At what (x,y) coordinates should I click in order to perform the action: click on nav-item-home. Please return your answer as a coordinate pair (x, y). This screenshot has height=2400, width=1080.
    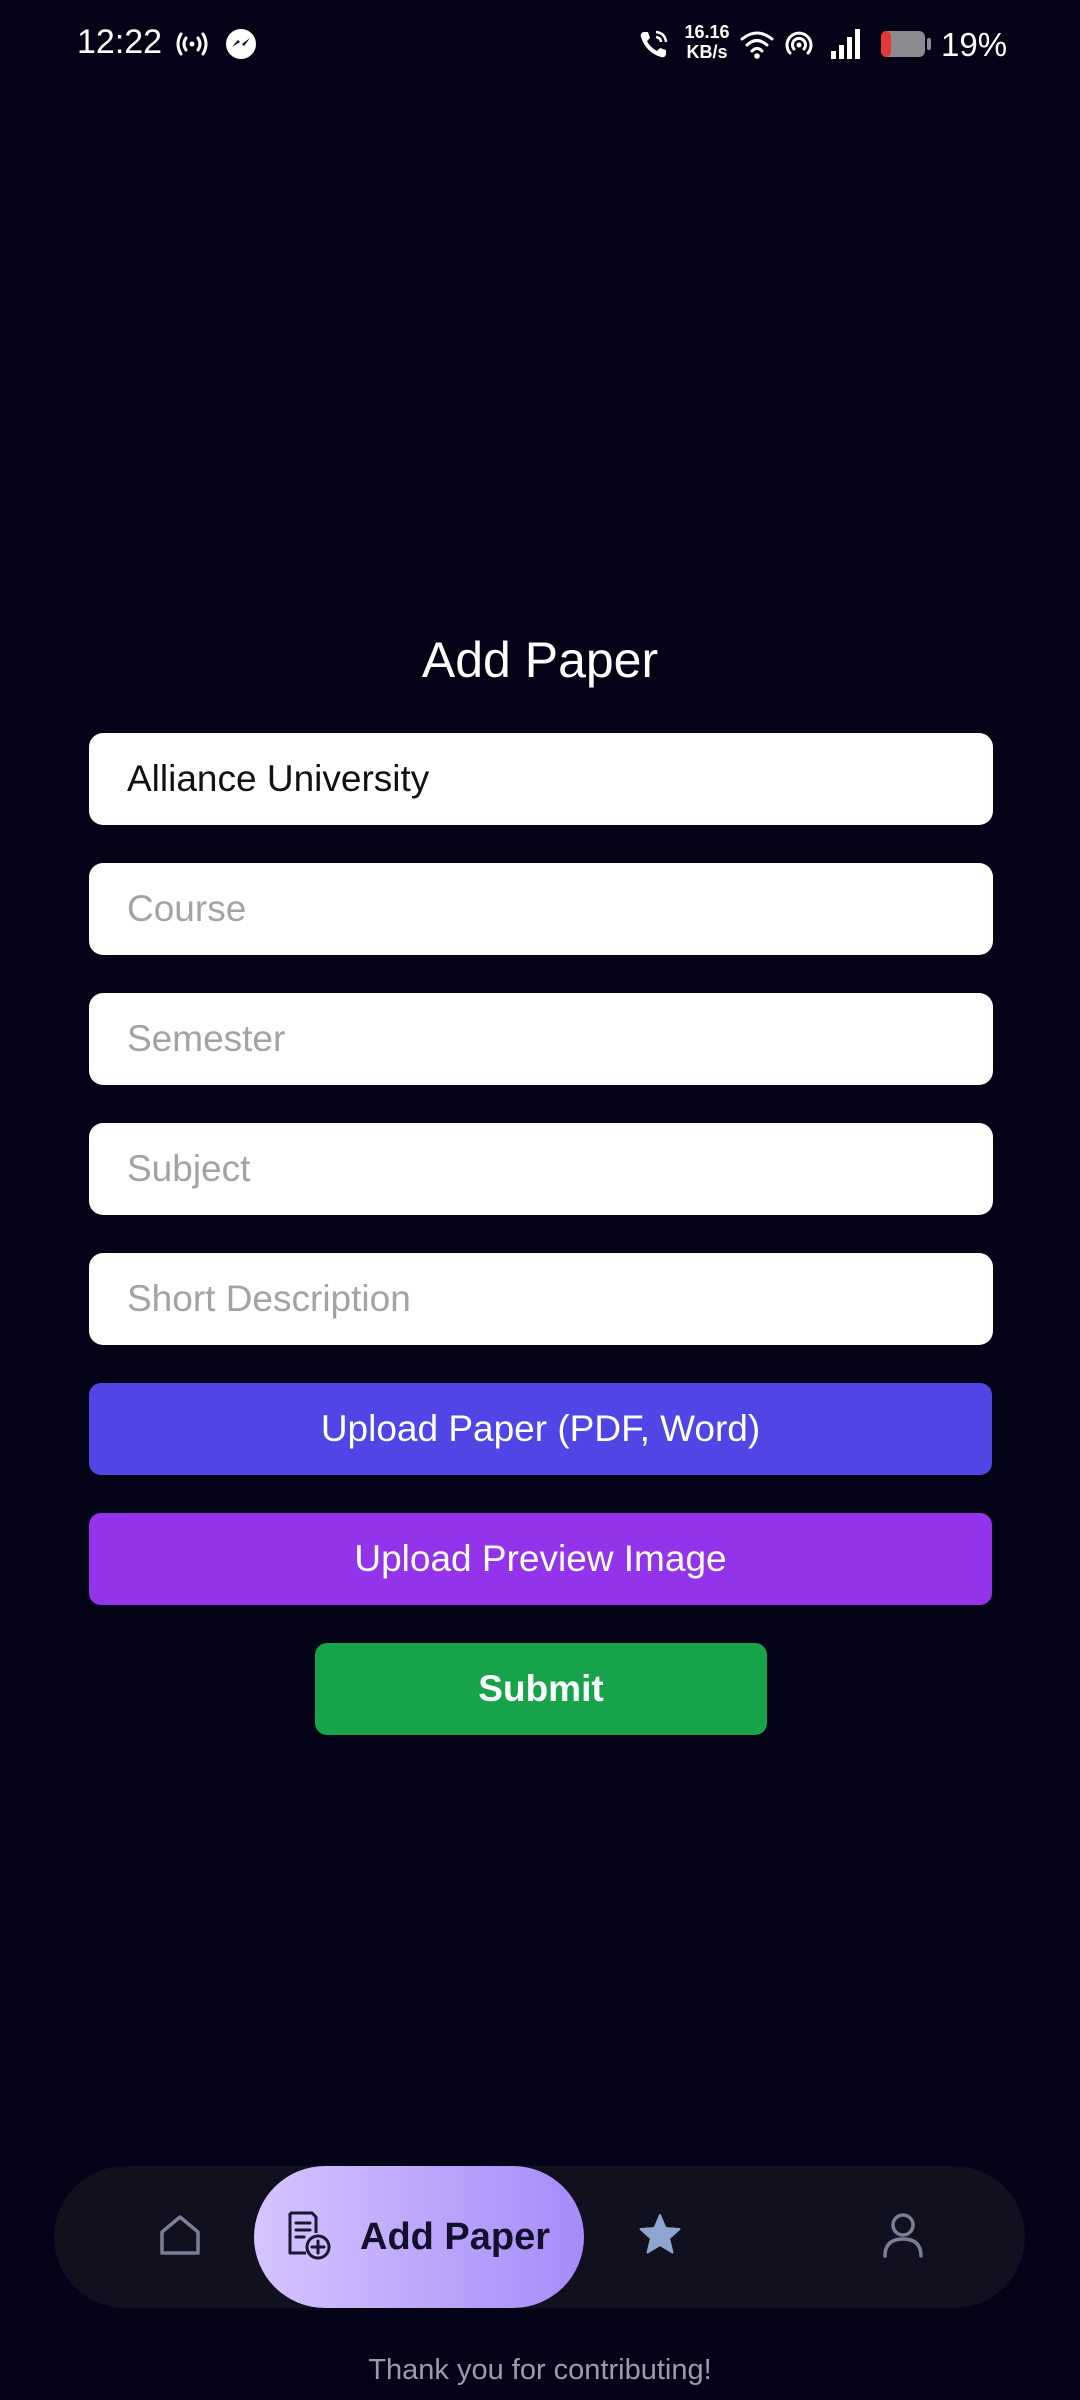
    Looking at the image, I should click on (180, 2237).